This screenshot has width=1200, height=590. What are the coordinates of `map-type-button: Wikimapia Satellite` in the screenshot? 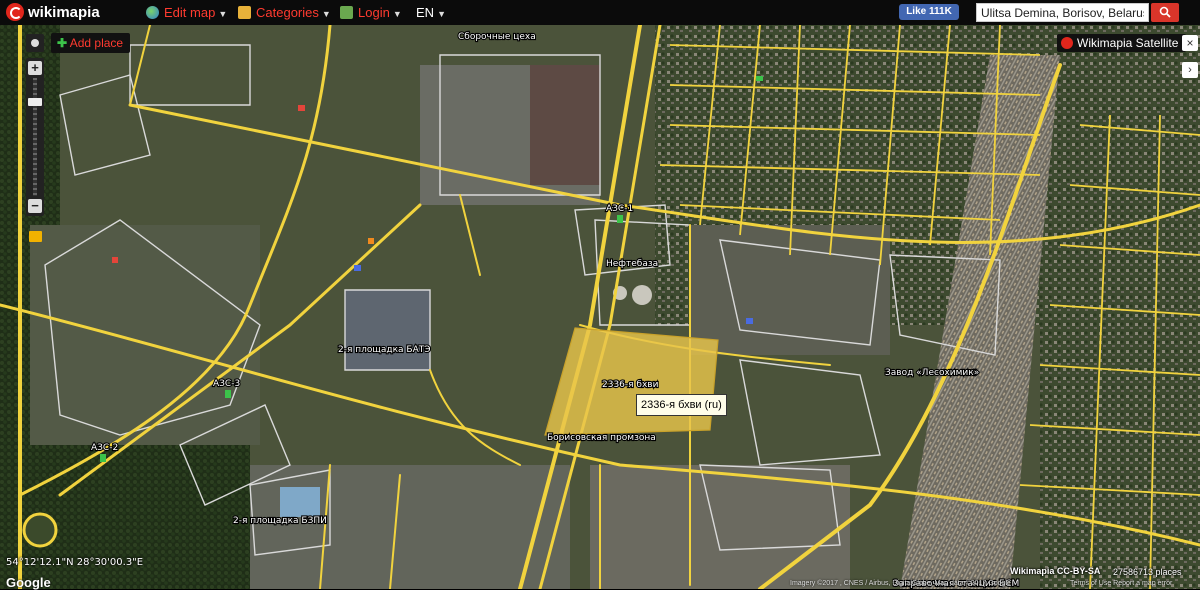 It's located at (1122, 43).